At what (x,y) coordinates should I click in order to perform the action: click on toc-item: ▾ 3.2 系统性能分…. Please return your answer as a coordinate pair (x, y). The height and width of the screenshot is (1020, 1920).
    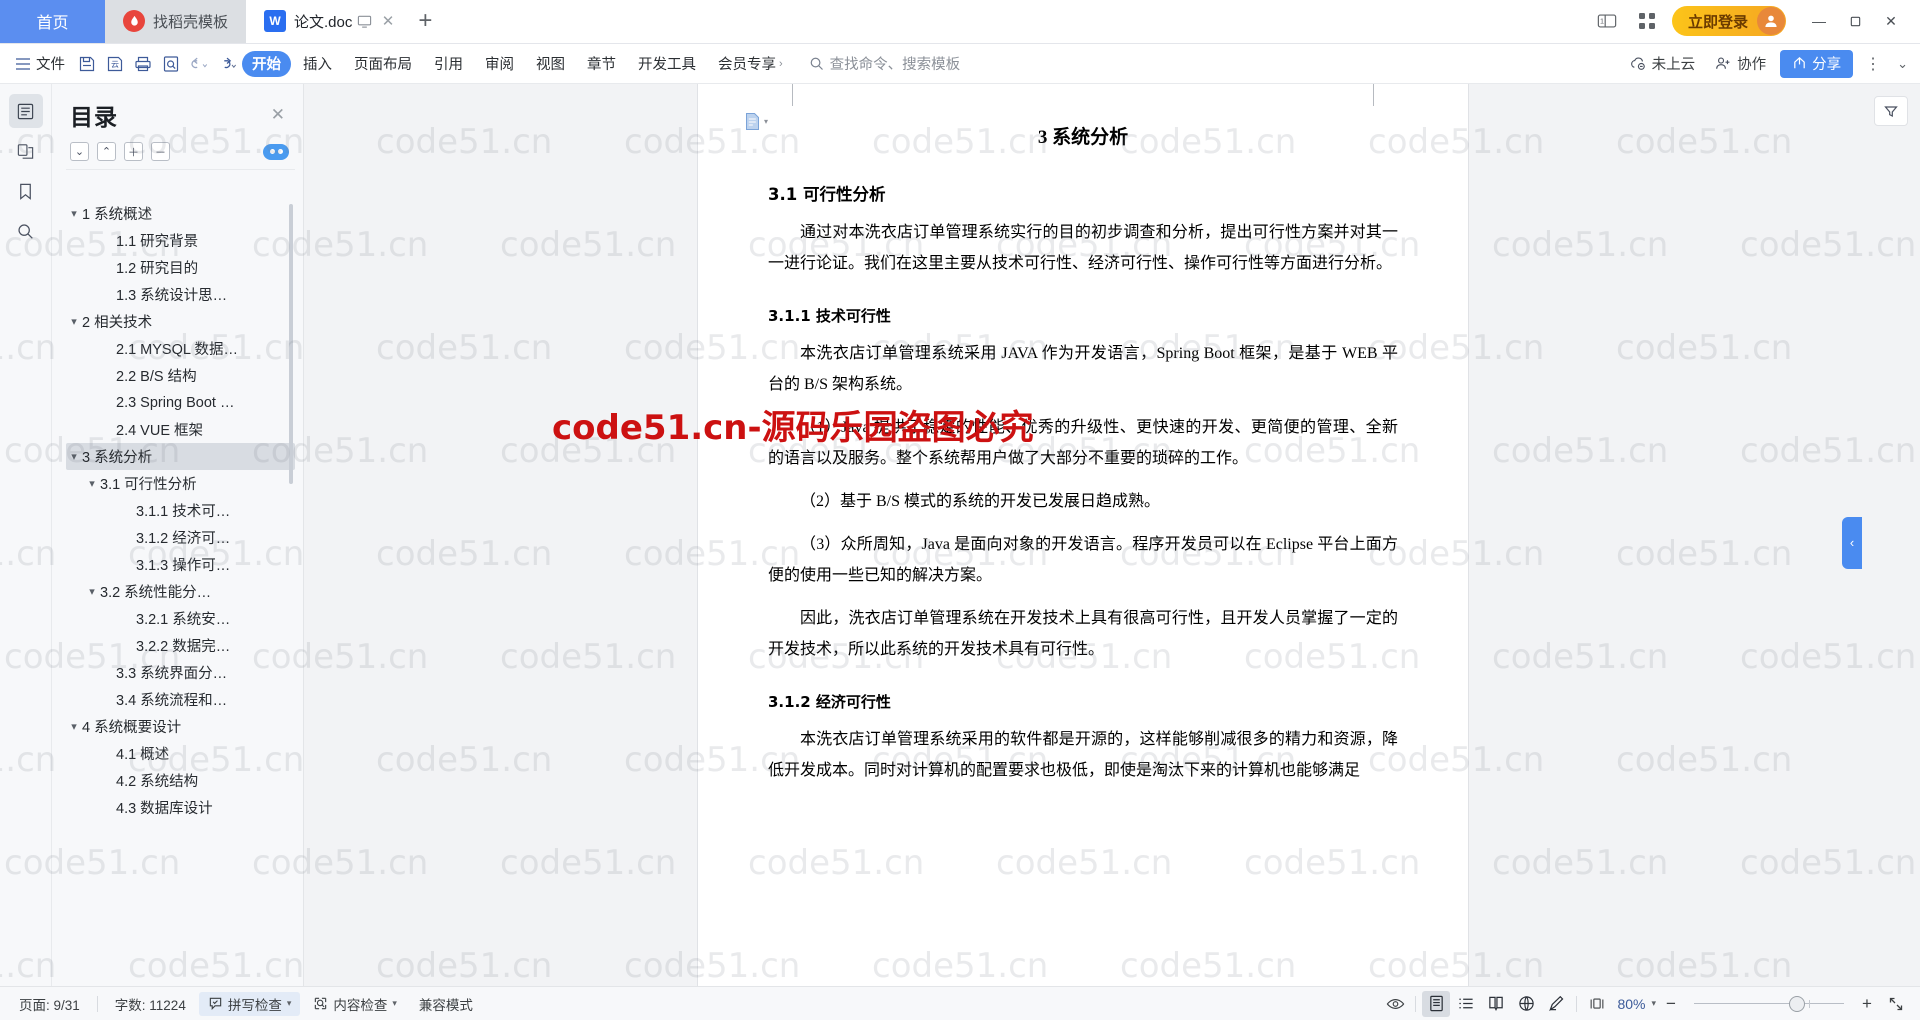
    Looking at the image, I should click on (180, 591).